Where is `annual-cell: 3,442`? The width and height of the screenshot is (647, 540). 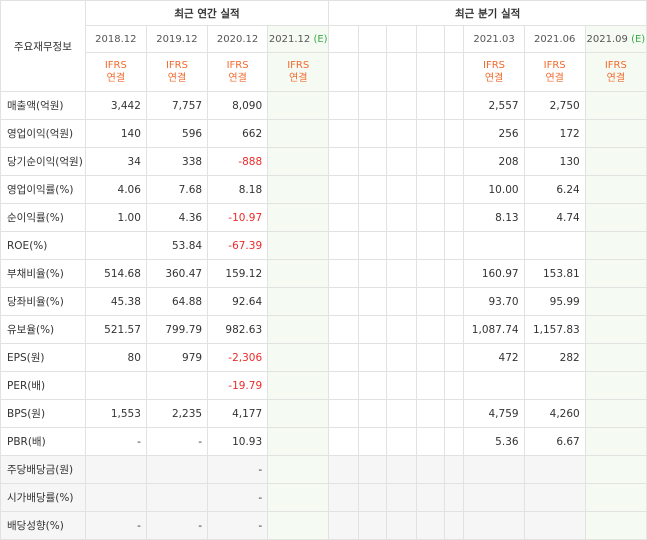 annual-cell: 3,442 is located at coordinates (115, 105).